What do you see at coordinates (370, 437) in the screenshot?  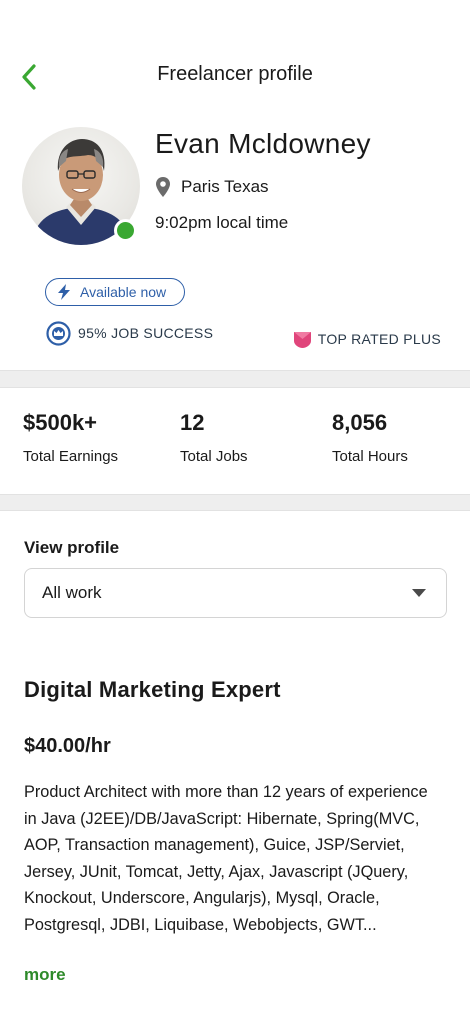 I see `stat-total-hours: 8,056 Total Hours` at bounding box center [370, 437].